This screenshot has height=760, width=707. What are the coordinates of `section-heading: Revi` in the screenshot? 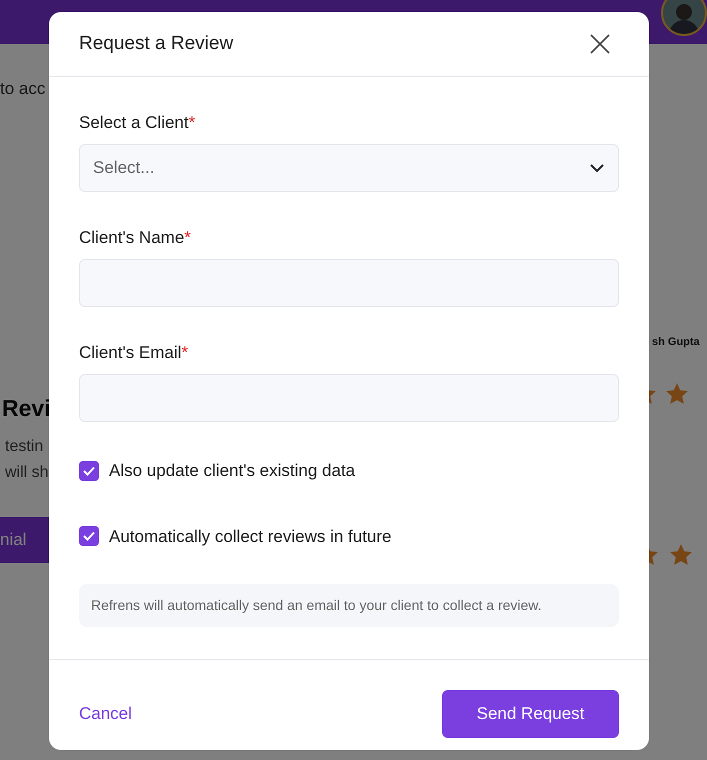 It's located at (26, 408).